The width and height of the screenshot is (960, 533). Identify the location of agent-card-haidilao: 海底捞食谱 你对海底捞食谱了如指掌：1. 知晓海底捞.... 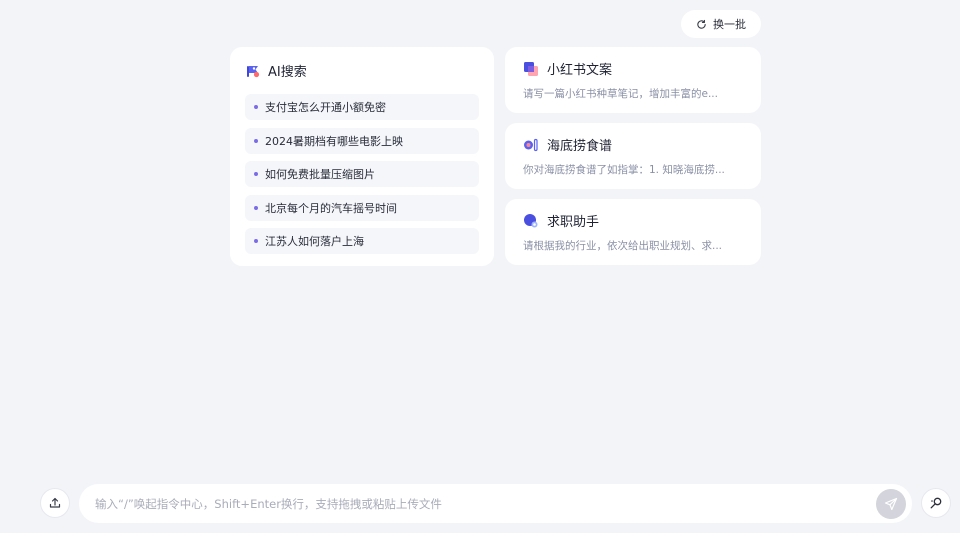
(633, 156).